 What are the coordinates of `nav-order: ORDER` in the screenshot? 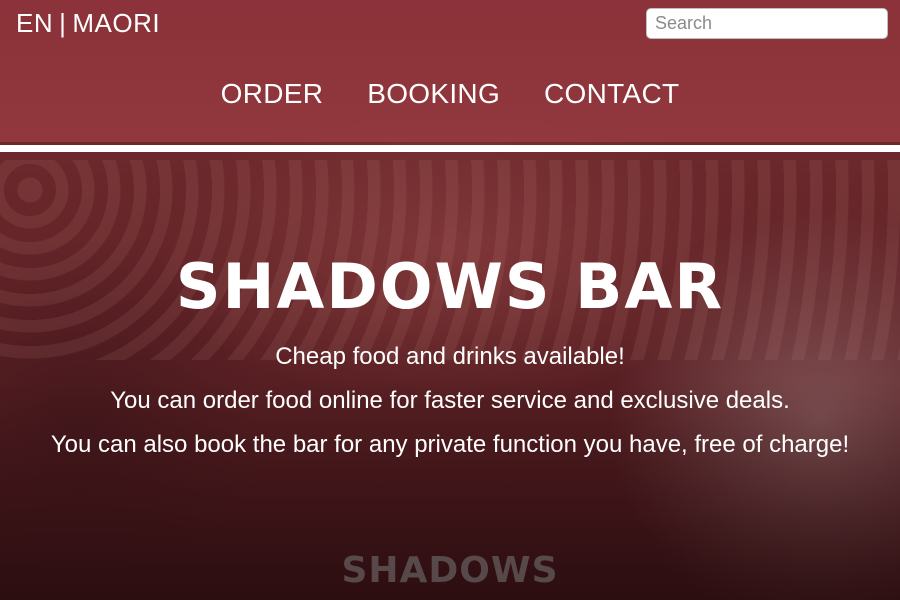 It's located at (272, 94).